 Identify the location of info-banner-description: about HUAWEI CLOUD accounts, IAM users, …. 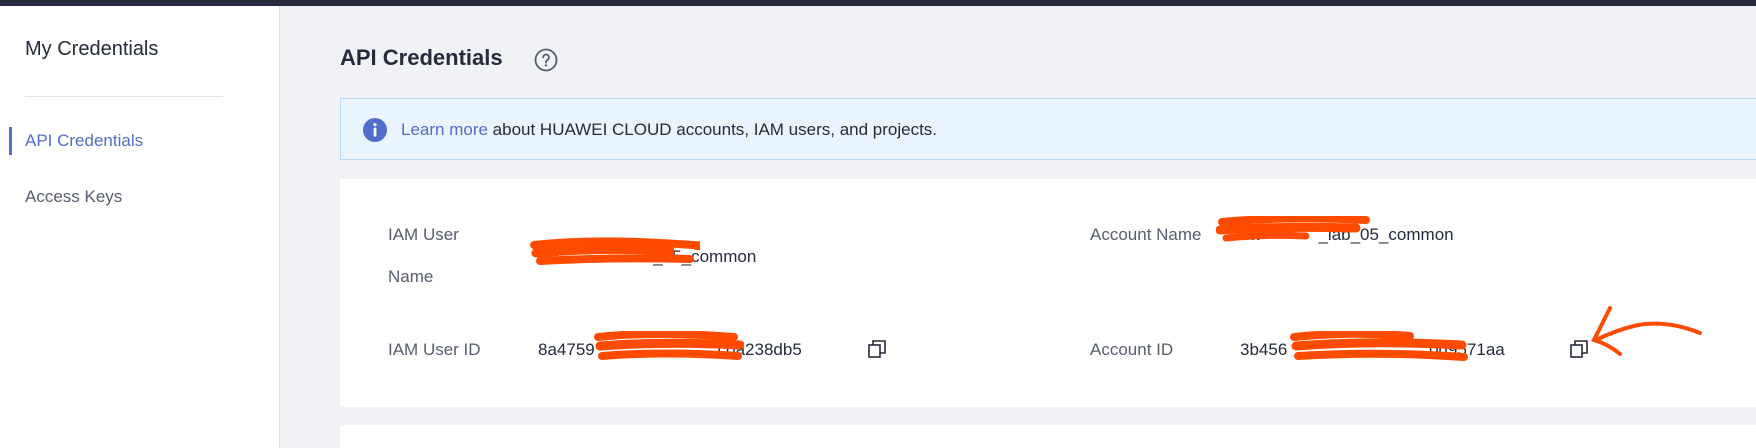
(712, 129).